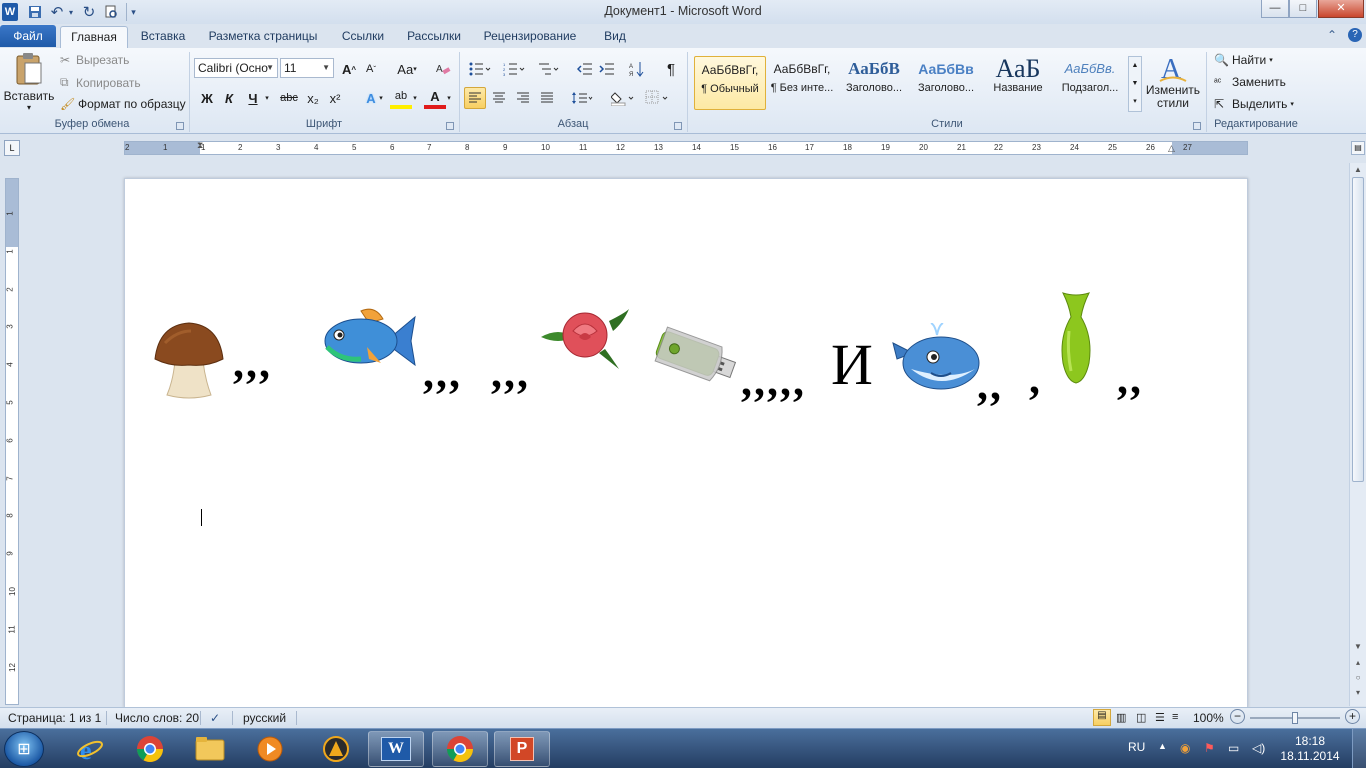  What do you see at coordinates (1341, 9) in the screenshot?
I see `close-button: ✕` at bounding box center [1341, 9].